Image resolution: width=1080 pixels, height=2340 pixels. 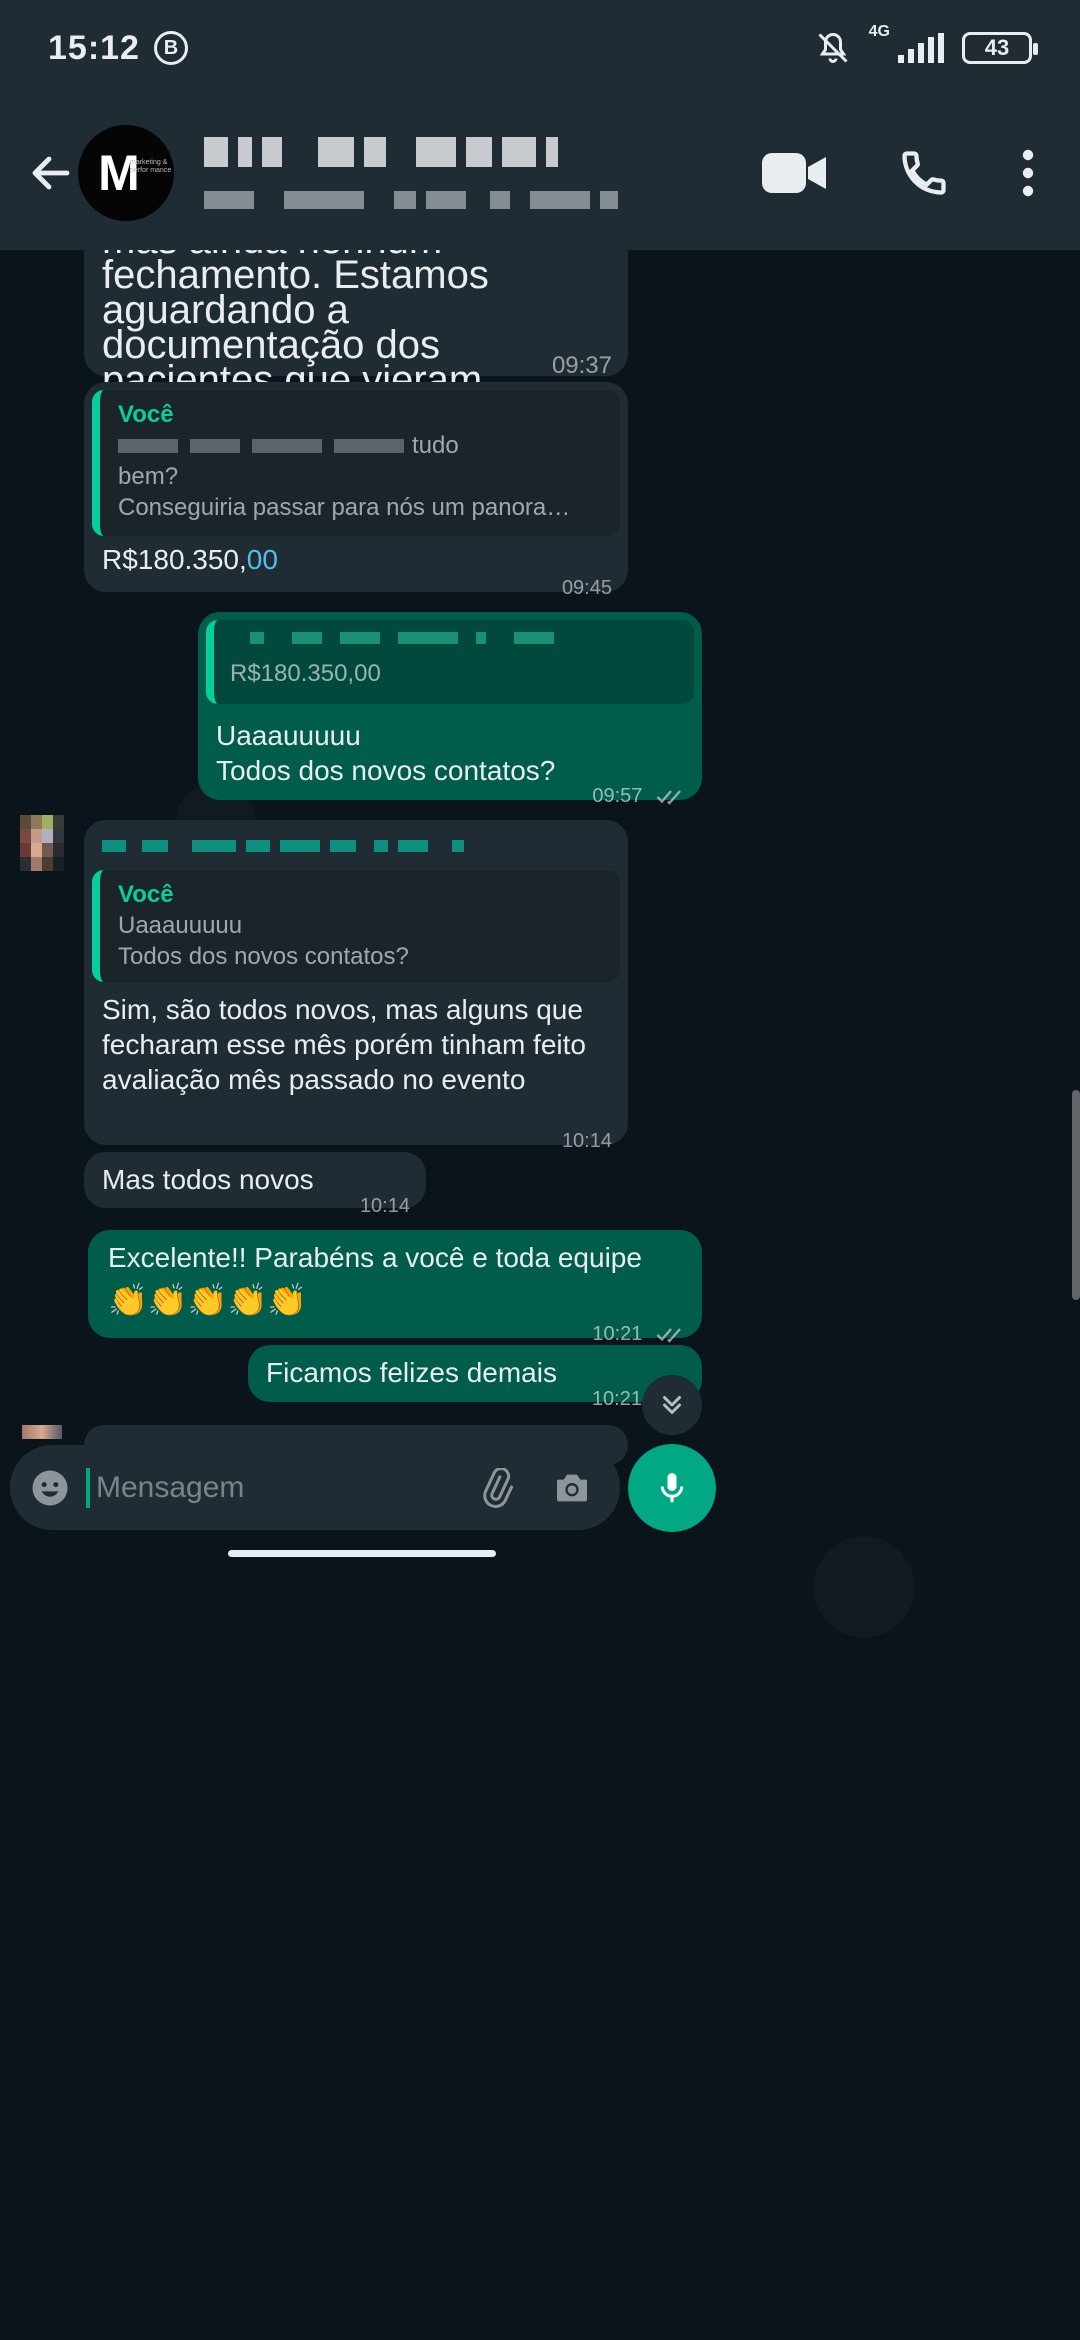 What do you see at coordinates (42, 1432) in the screenshot?
I see `next-sender-avatar` at bounding box center [42, 1432].